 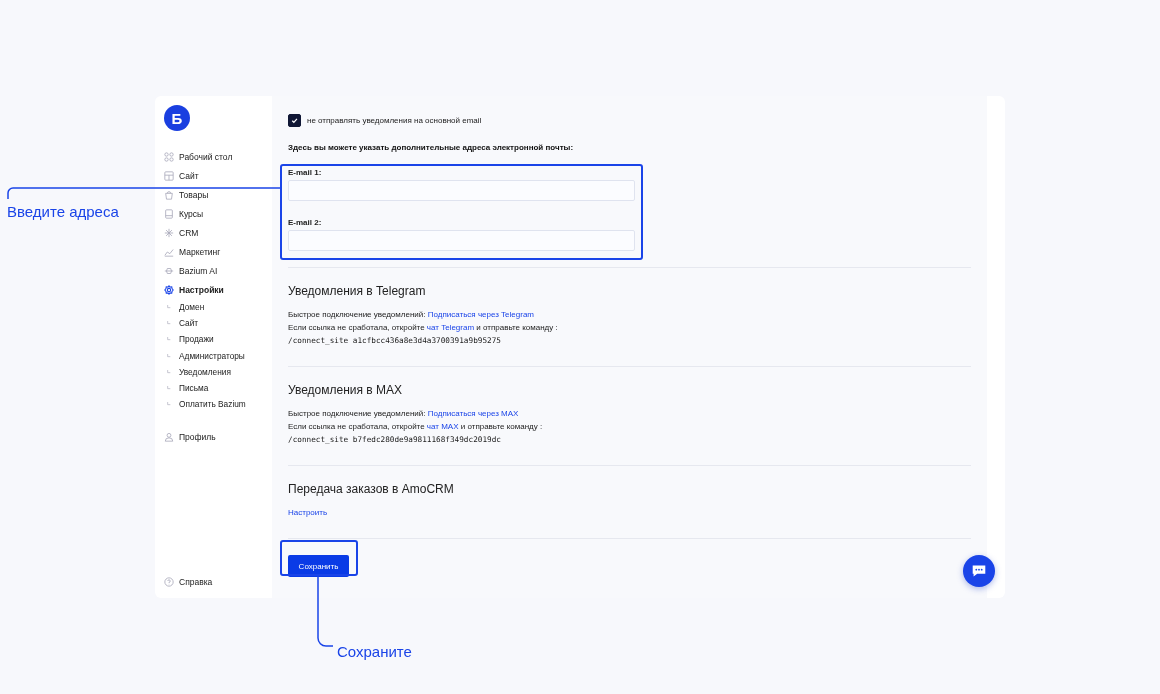 I want to click on nav-item: Профиль, so click(x=218, y=437).